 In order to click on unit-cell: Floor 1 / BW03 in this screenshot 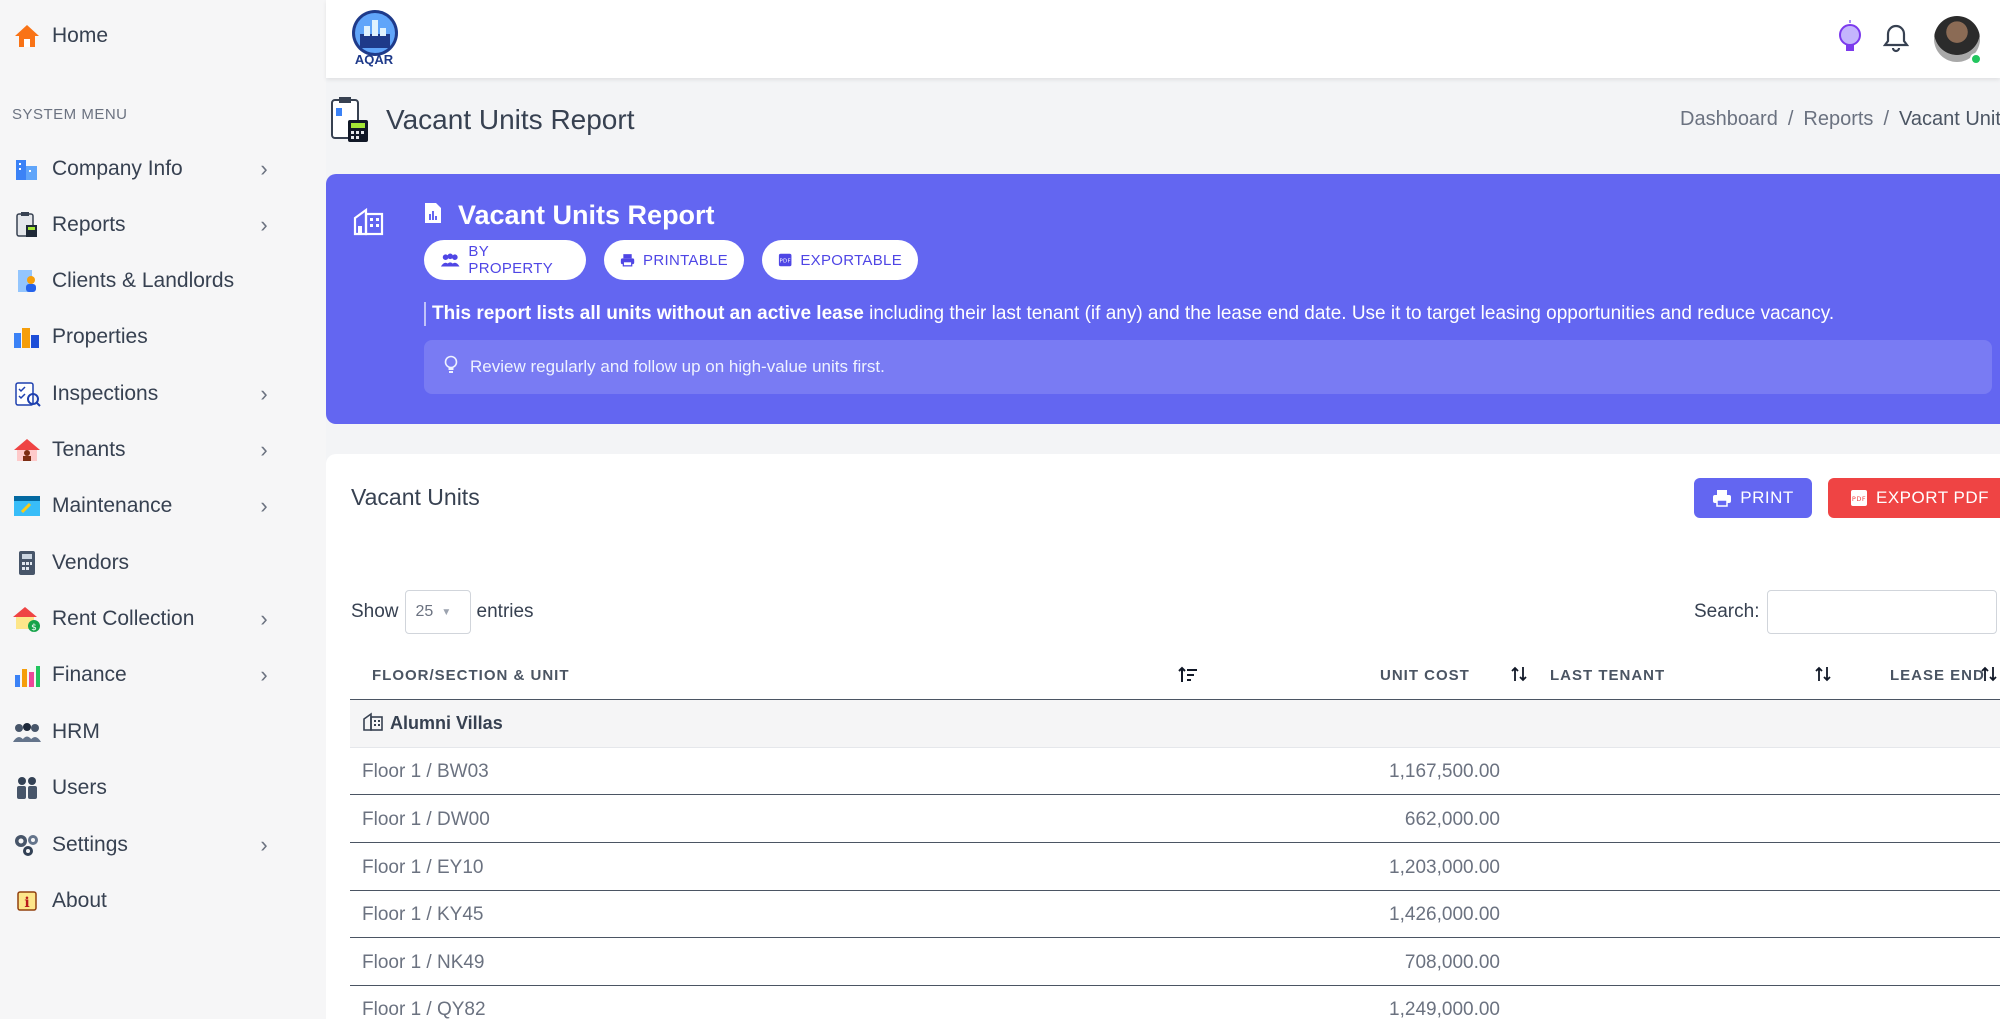, I will do `click(425, 771)`.